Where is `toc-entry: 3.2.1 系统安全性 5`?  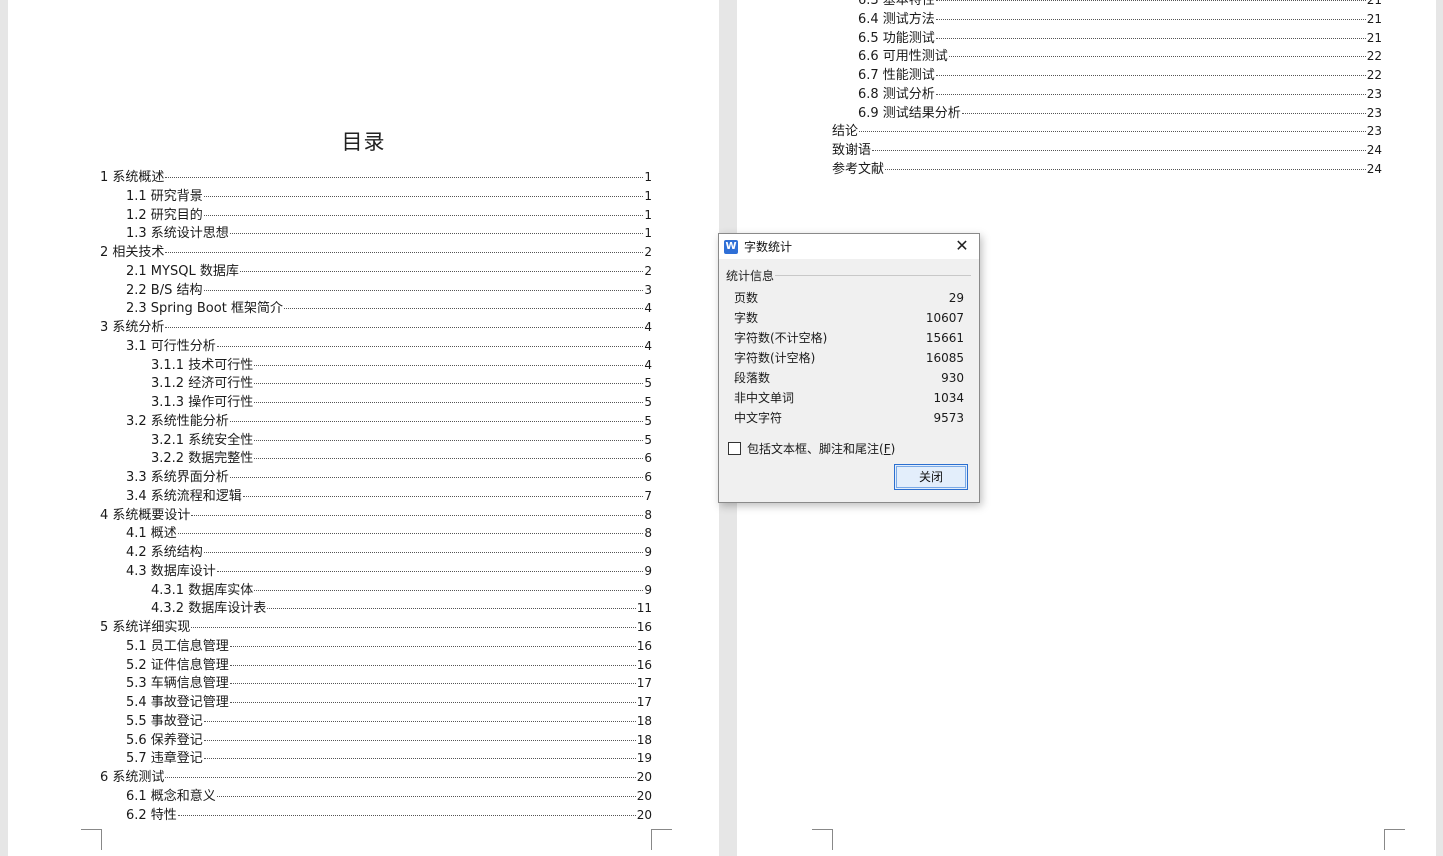
toc-entry: 3.2.1 系统安全性 5 is located at coordinates (376, 440).